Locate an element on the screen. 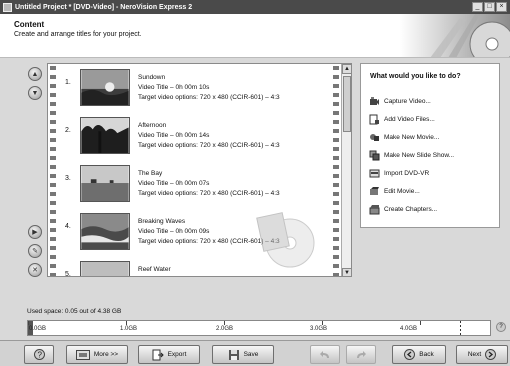 Image resolution: width=510 pixels, height=366 pixels. camcorder-icon is located at coordinates (374, 100).